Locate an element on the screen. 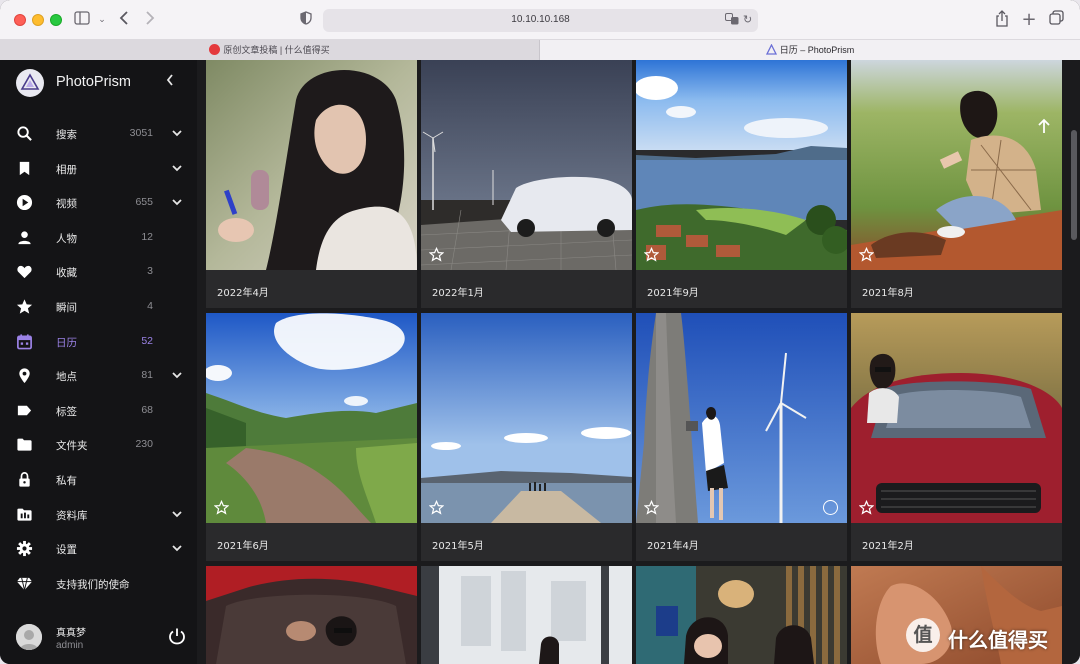 The height and width of the screenshot is (664, 1080). watermark: 值 什么值得买 is located at coordinates (991, 636).